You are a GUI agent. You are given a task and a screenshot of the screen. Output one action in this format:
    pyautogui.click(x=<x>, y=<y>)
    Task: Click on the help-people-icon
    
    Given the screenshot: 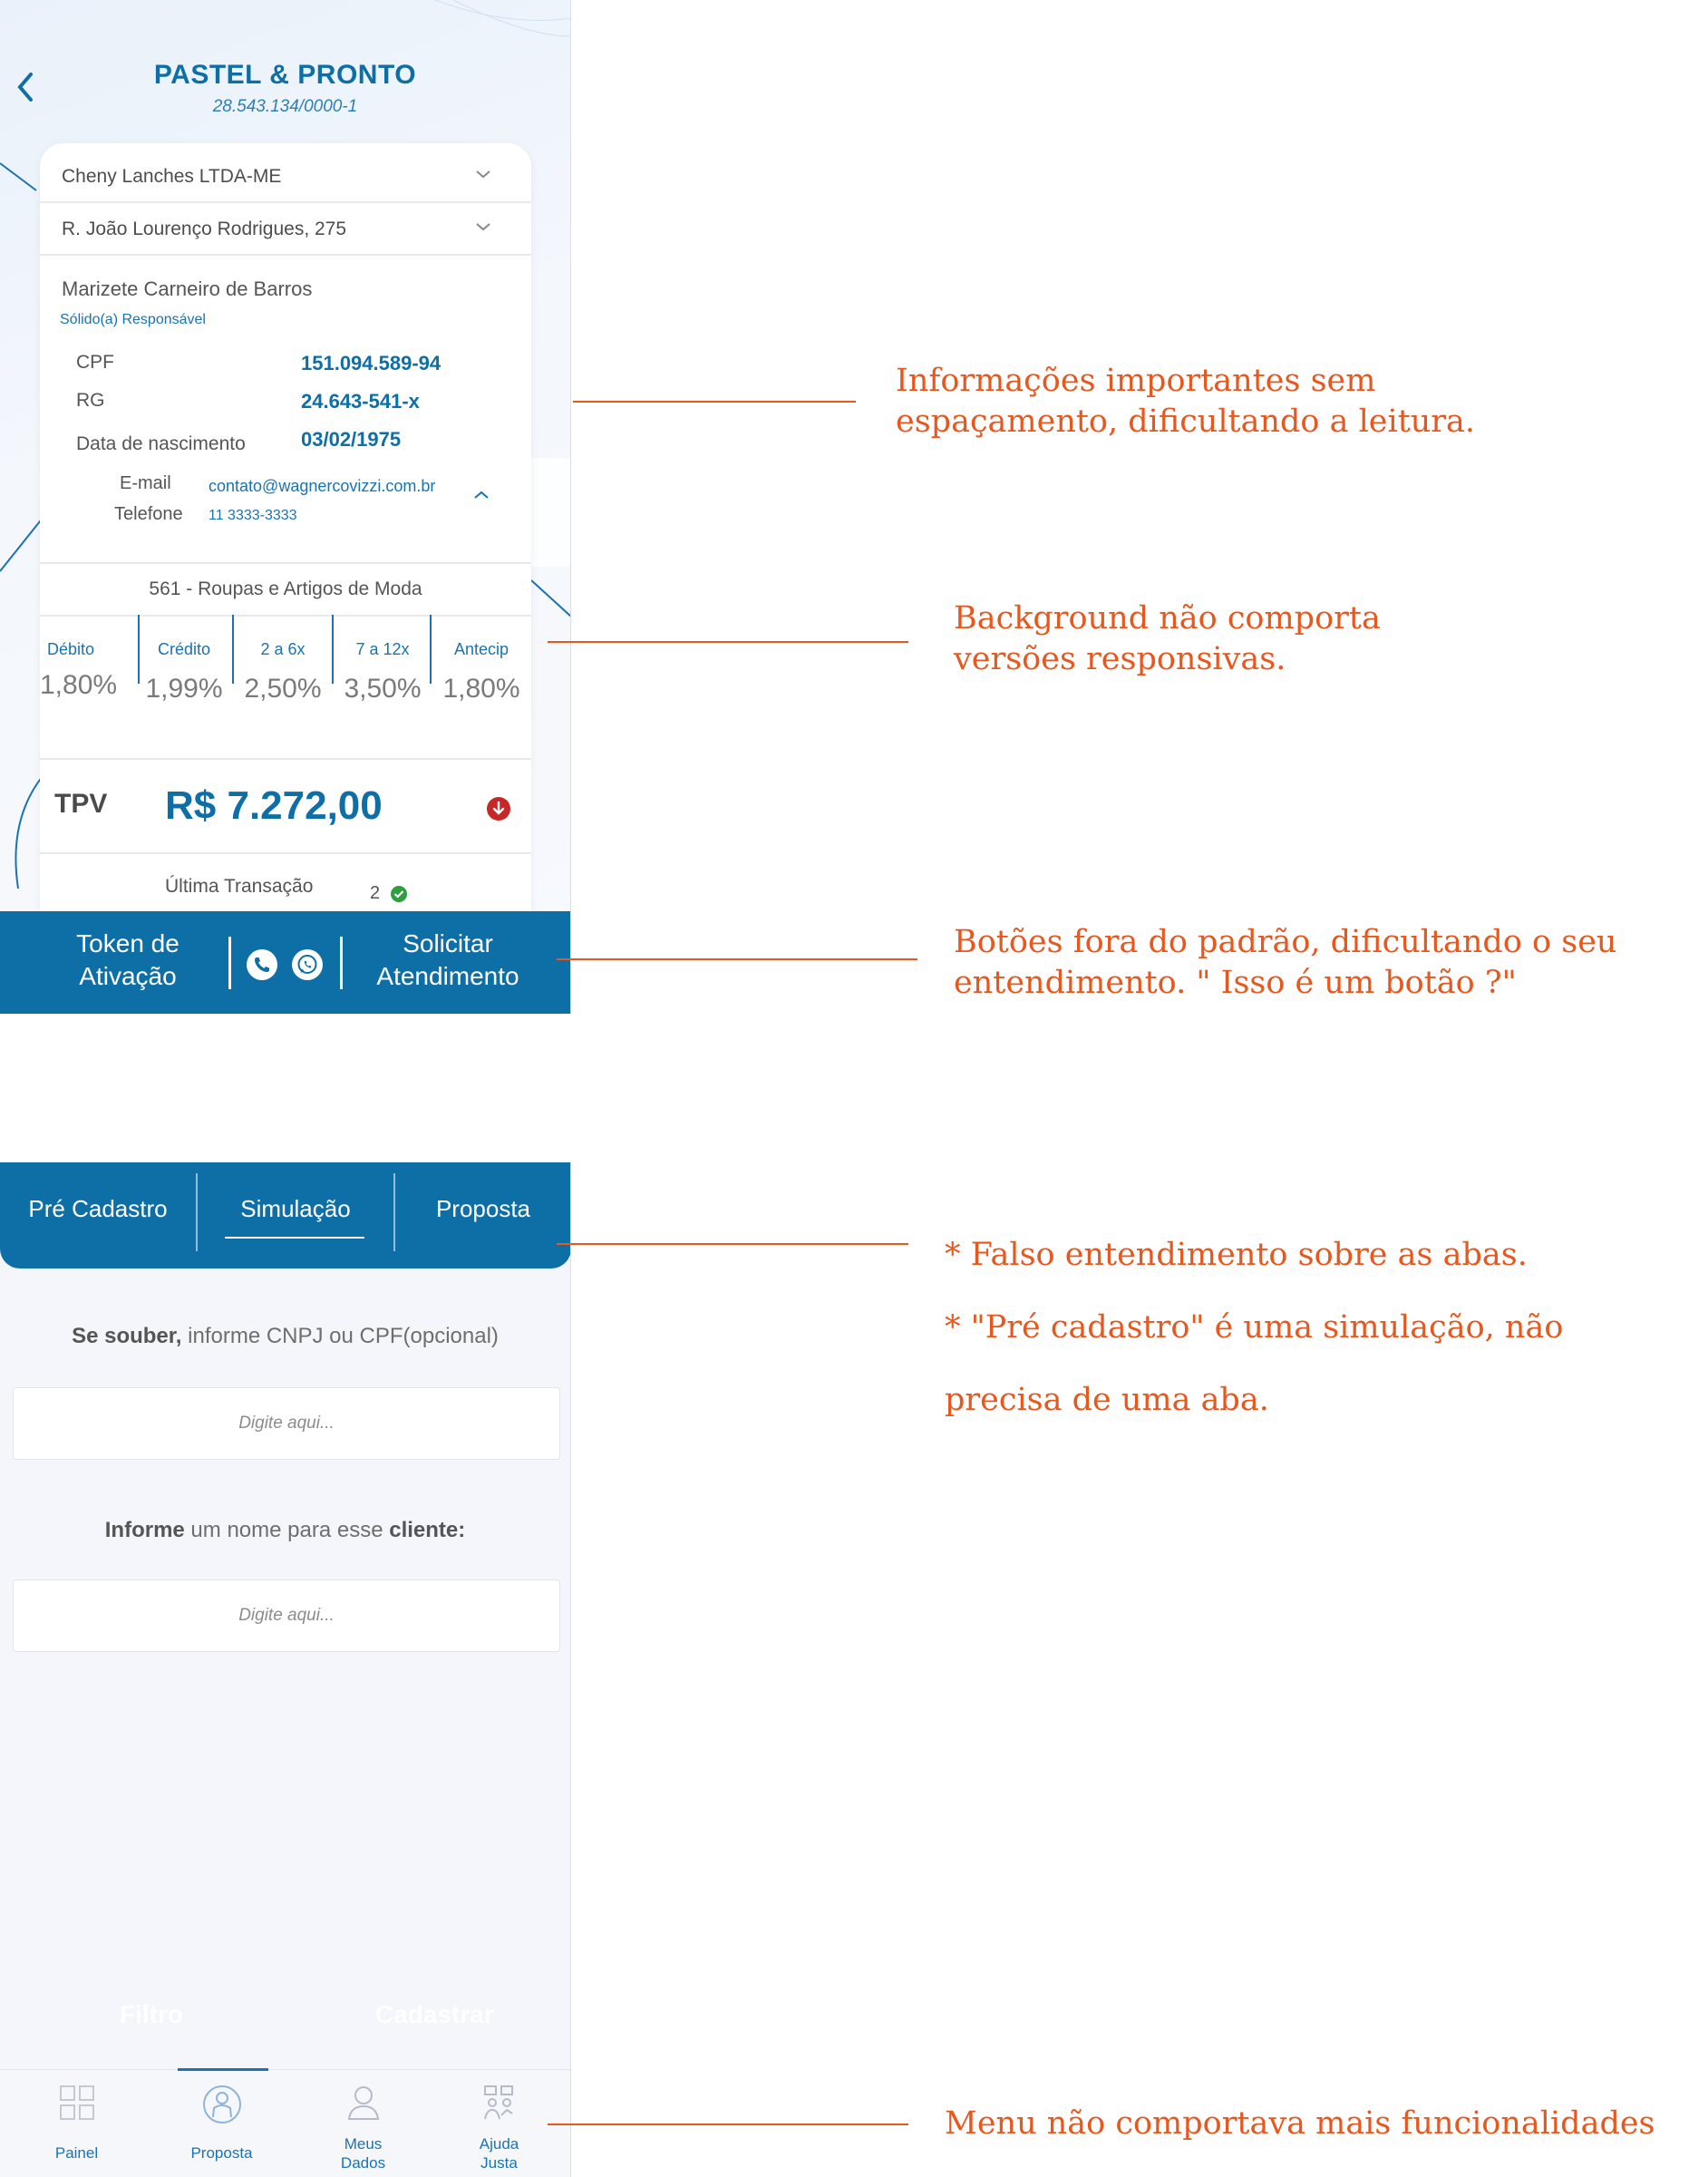 What is the action you would take?
    pyautogui.click(x=498, y=2102)
    